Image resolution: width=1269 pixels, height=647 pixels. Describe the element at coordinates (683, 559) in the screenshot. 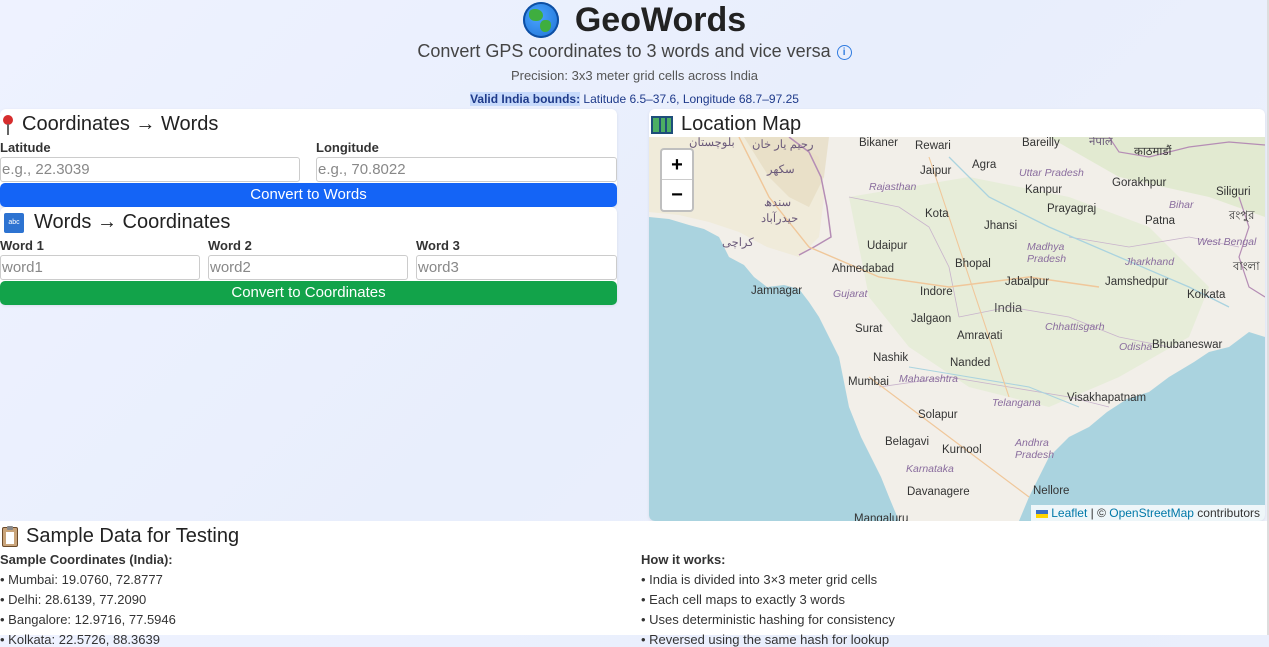

I see `how-it-works-heading: How it works:` at that location.